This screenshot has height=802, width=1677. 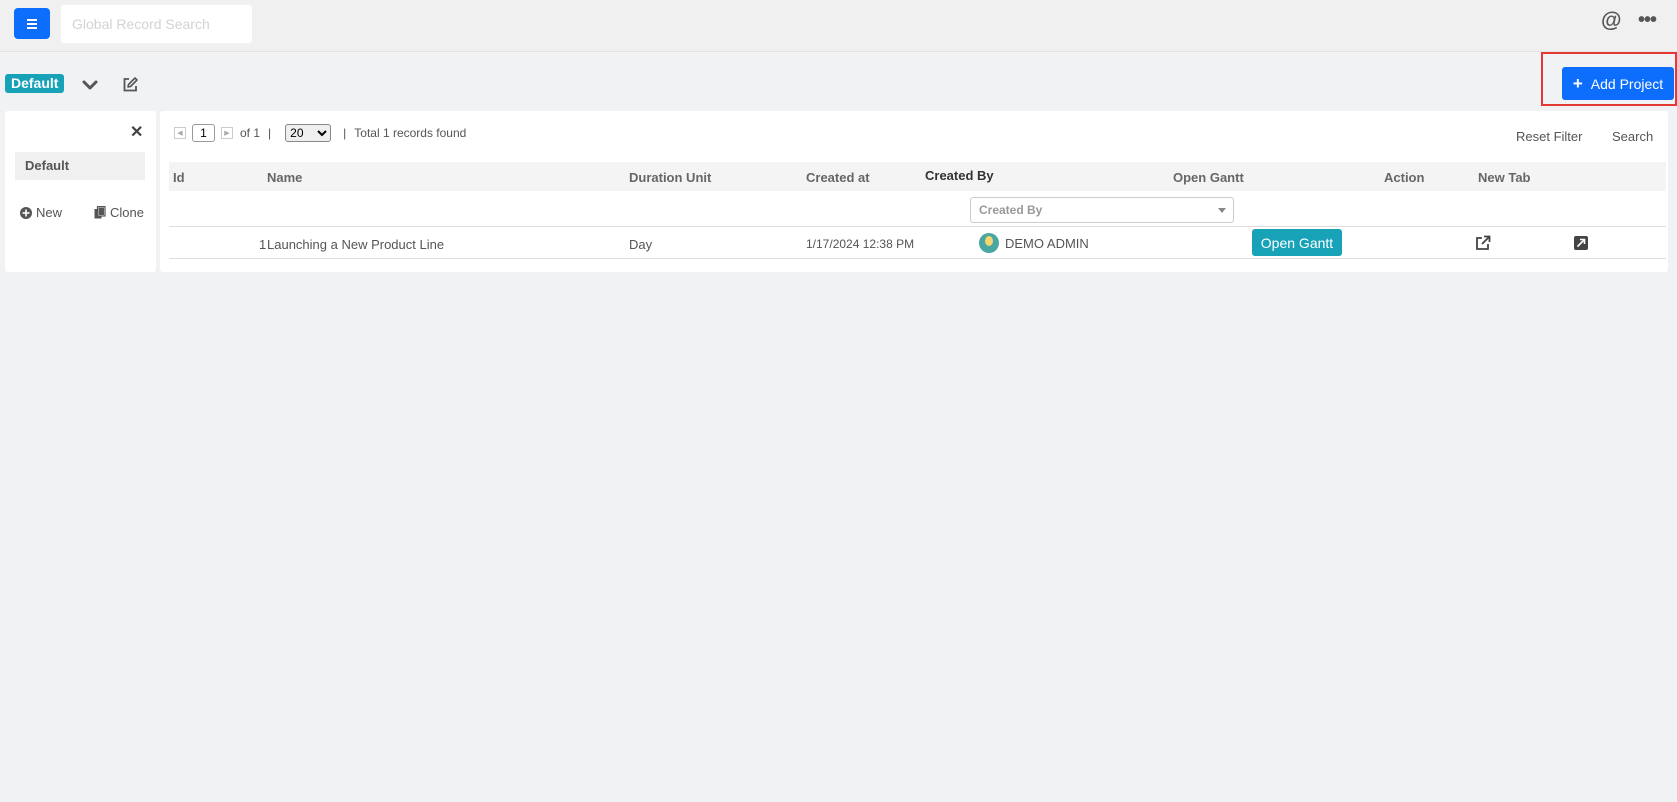 What do you see at coordinates (136, 132) in the screenshot?
I see `close-icon: ✕` at bounding box center [136, 132].